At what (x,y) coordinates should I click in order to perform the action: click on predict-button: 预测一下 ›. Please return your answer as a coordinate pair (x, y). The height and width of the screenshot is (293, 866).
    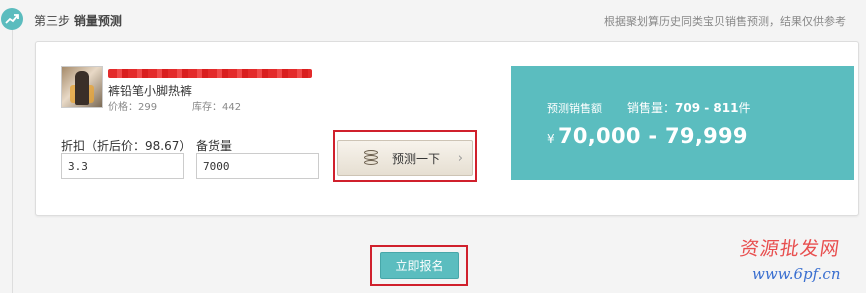
    Looking at the image, I should click on (405, 158).